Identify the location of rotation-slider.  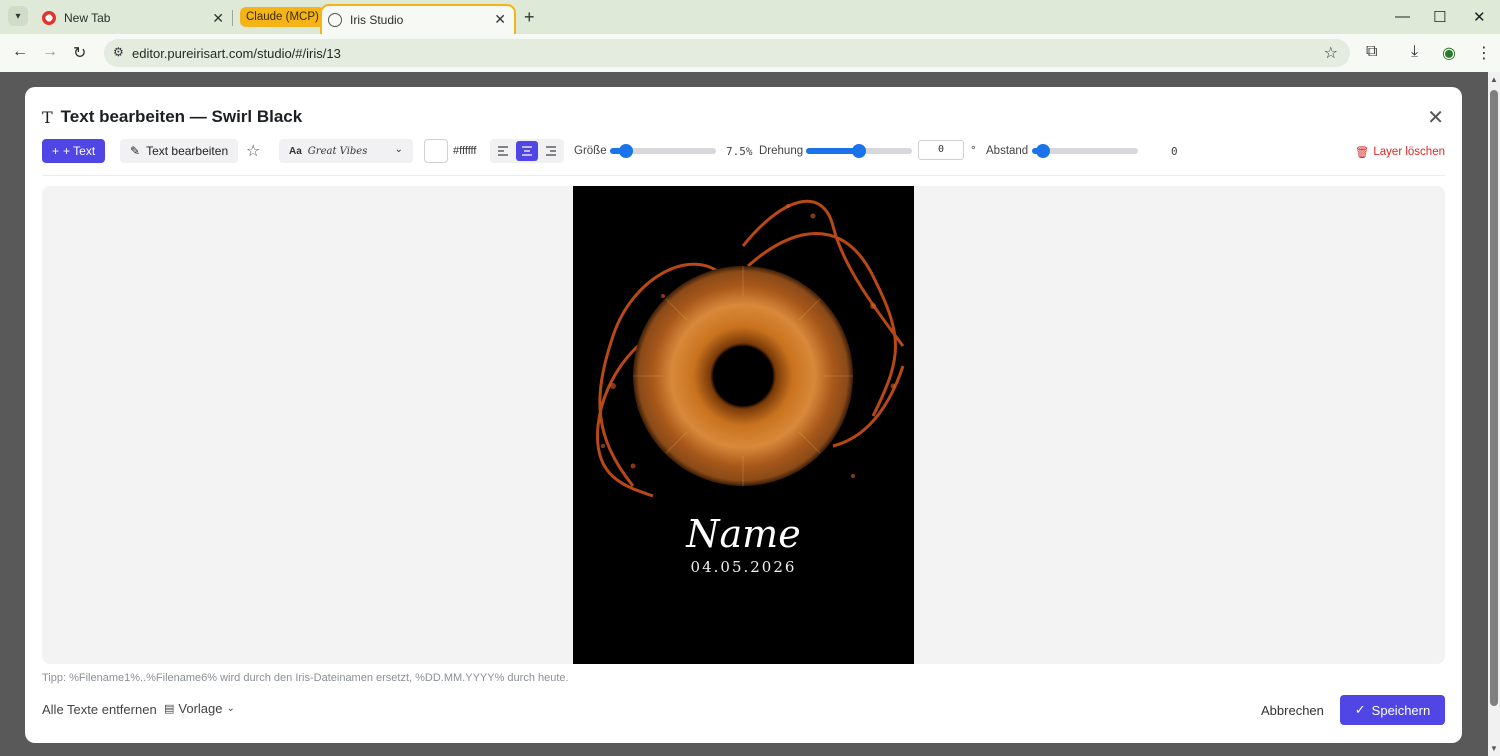
(859, 151).